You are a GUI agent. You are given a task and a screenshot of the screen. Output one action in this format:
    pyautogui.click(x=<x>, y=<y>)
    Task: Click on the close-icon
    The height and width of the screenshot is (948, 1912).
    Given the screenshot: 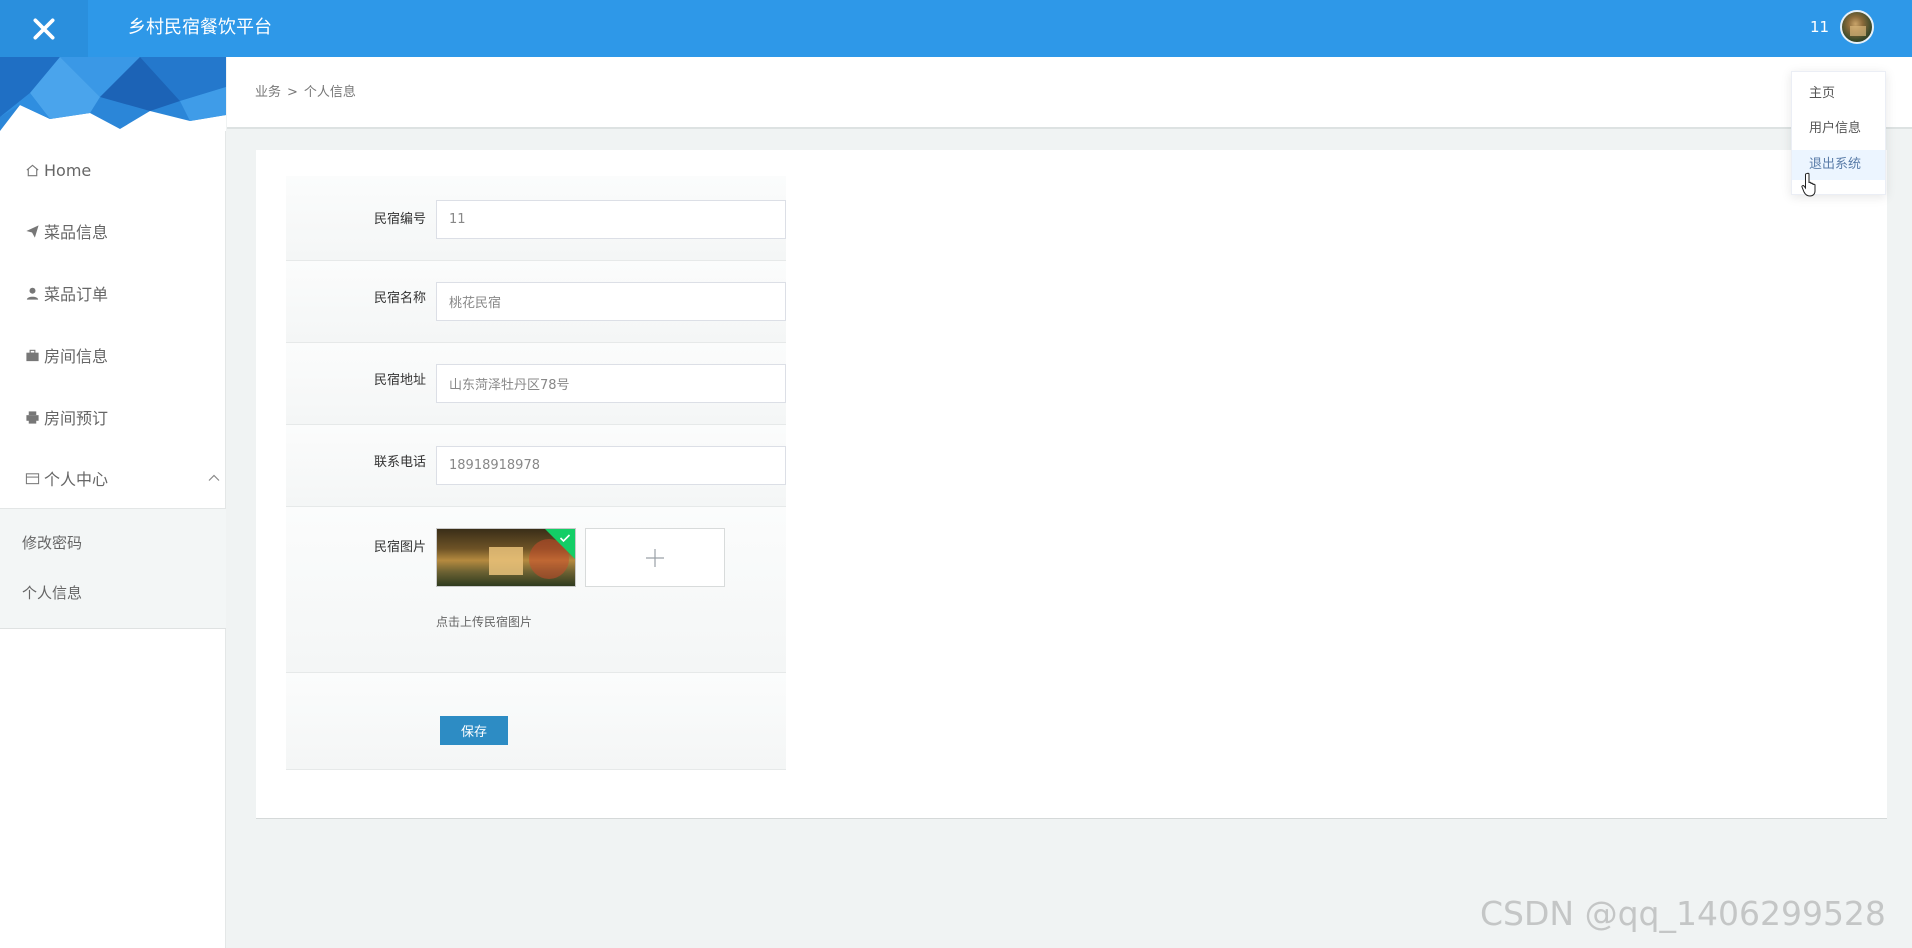 What is the action you would take?
    pyautogui.click(x=44, y=28)
    